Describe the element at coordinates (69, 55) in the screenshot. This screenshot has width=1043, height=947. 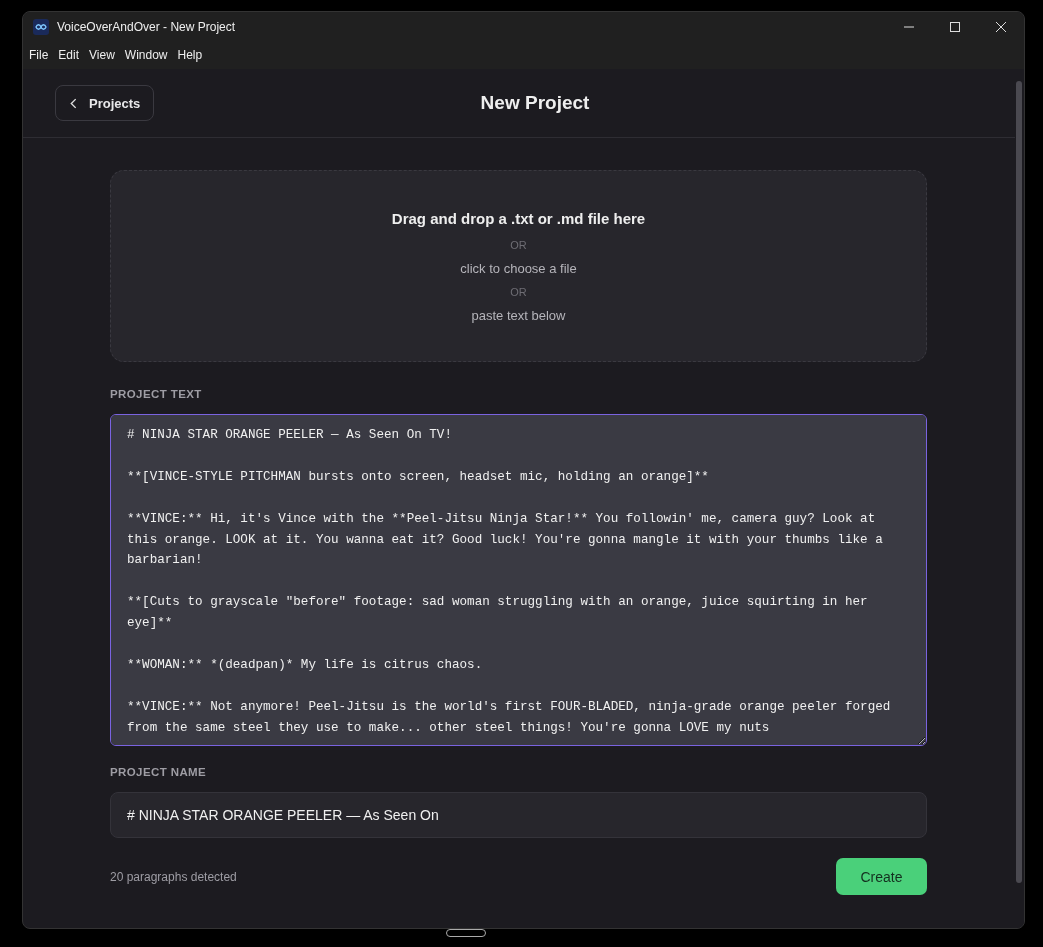
I see `menu-item: Edit` at that location.